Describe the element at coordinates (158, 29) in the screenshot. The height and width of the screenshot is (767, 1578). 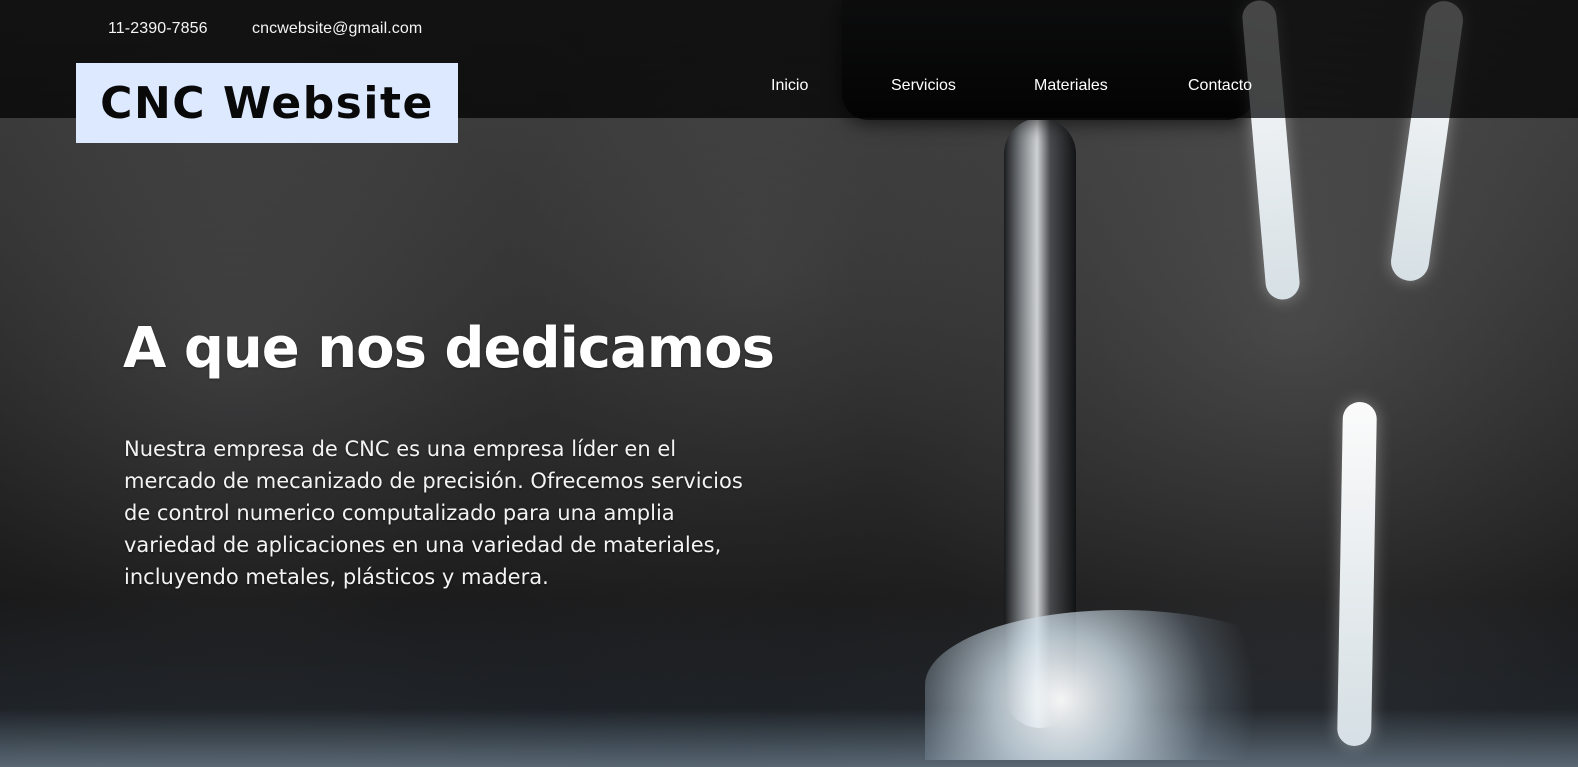
I see `phone-link: 11-2390-7856` at that location.